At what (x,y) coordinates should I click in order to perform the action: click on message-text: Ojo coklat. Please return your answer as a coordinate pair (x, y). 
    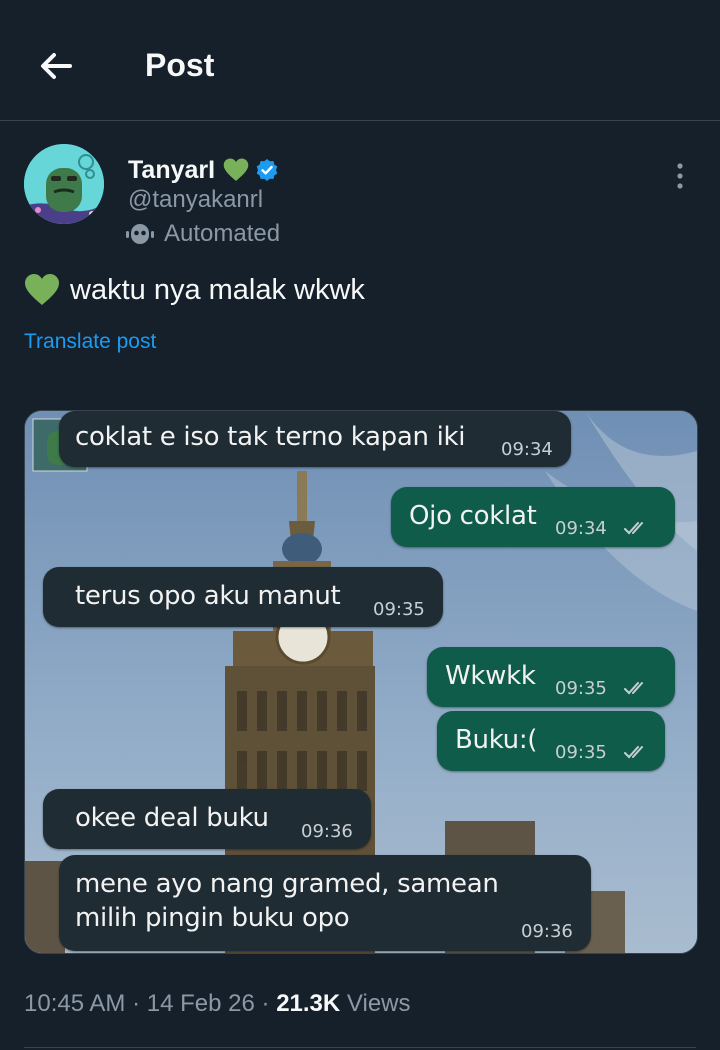
    Looking at the image, I should click on (473, 516).